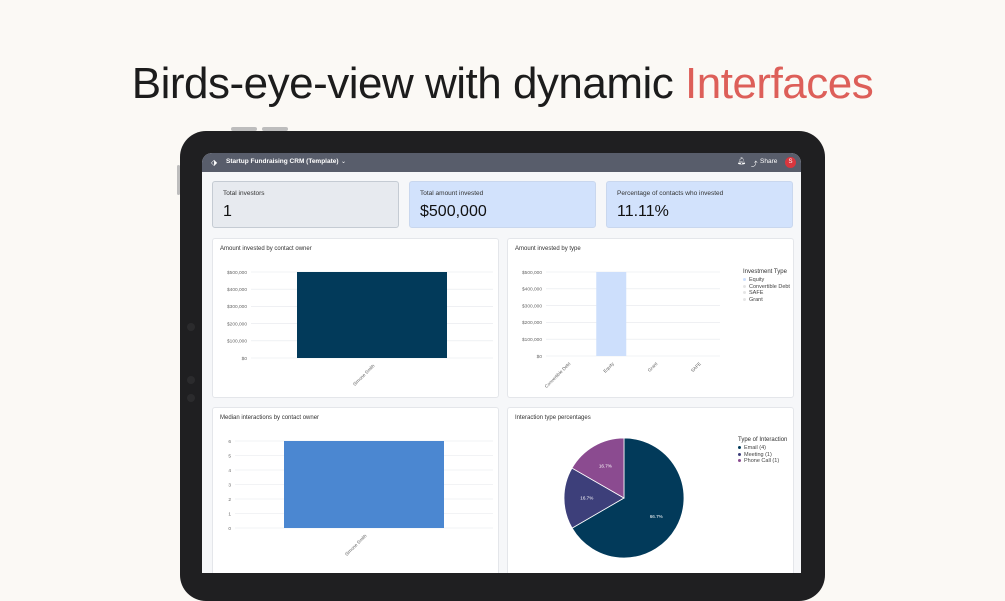 The image size is (1005, 601). Describe the element at coordinates (763, 440) in the screenshot. I see `legend-title: Type of Interaction` at that location.